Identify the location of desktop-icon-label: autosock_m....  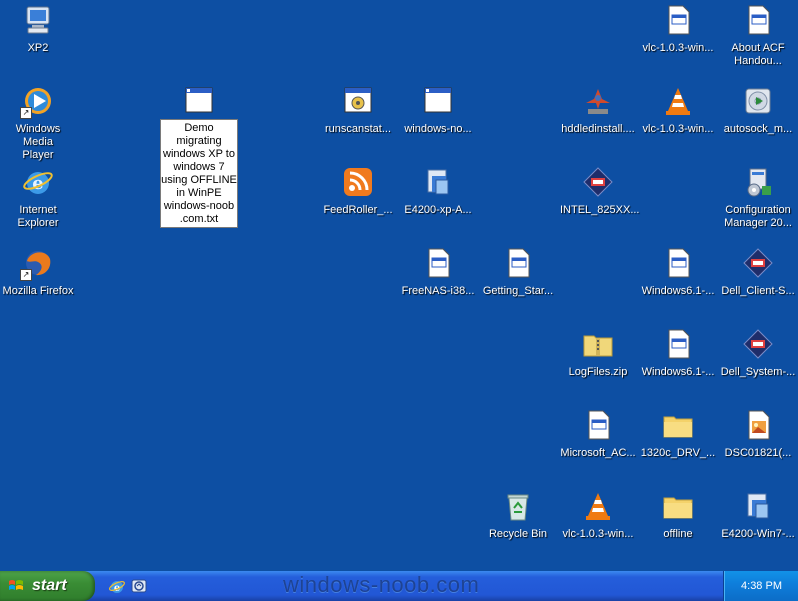
(758, 129).